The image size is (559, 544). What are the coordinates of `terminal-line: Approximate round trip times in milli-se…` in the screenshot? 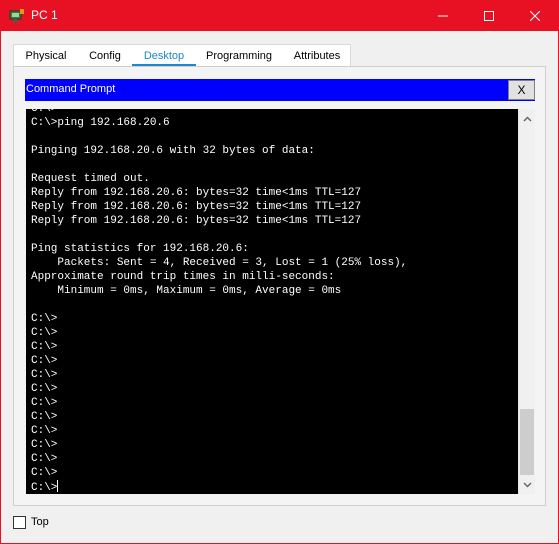 It's located at (183, 277).